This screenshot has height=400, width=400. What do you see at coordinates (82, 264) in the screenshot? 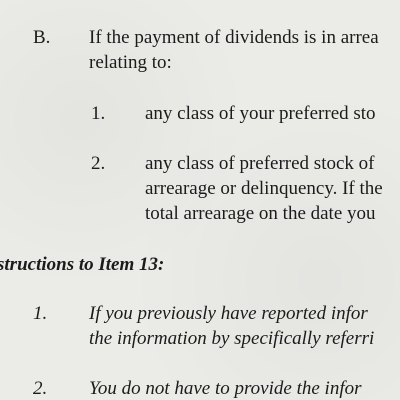
I see `instructions-heading: structions to Item 13:` at bounding box center [82, 264].